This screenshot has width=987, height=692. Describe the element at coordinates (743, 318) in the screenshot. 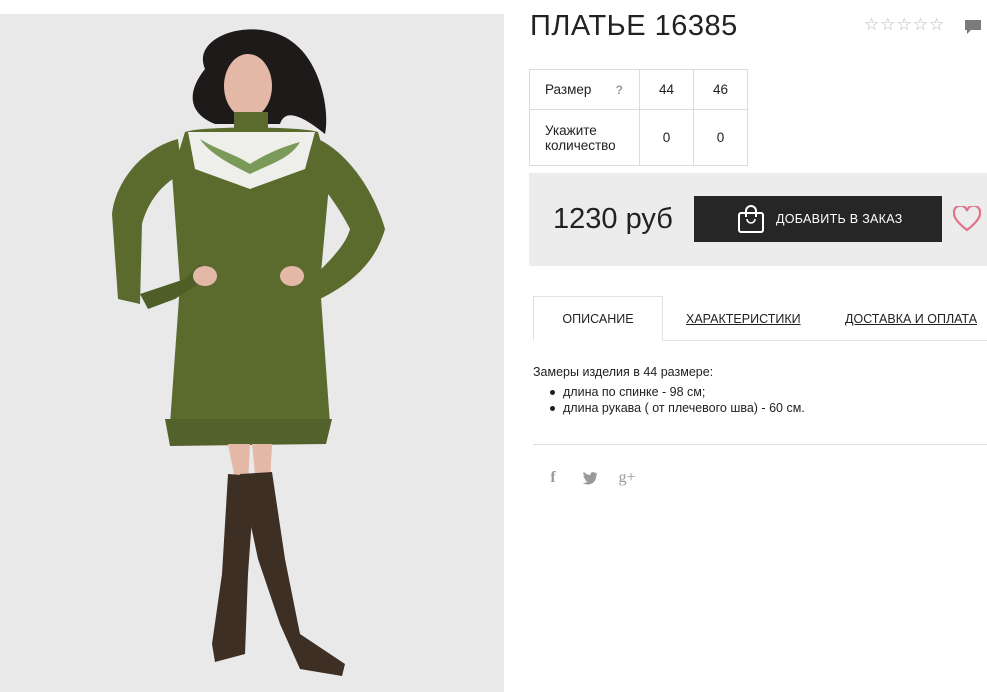

I see `tab-characteristics: ХАРАКТЕРИСТИКИ` at that location.